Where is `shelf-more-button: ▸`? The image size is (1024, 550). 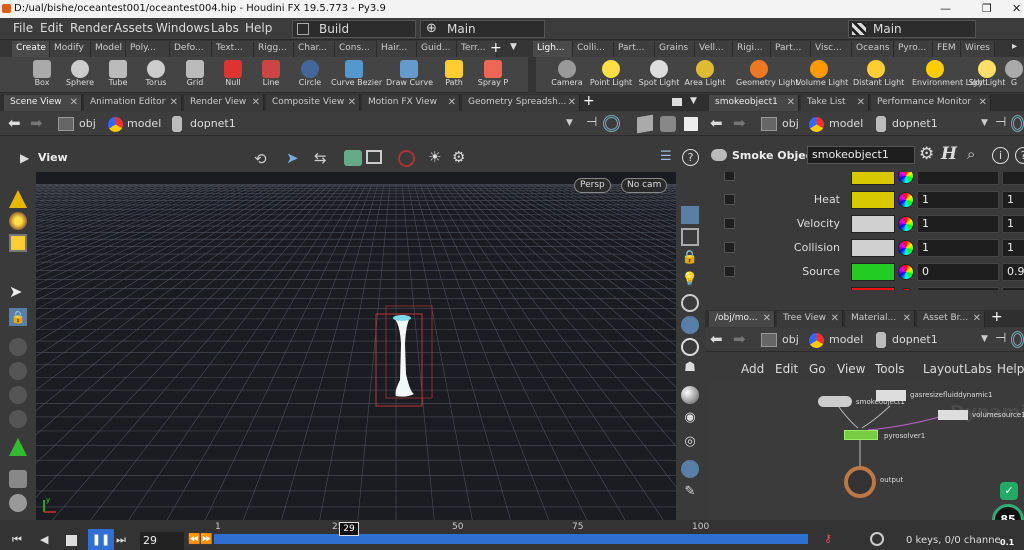
shelf-more-button: ▸ is located at coordinates (1014, 46).